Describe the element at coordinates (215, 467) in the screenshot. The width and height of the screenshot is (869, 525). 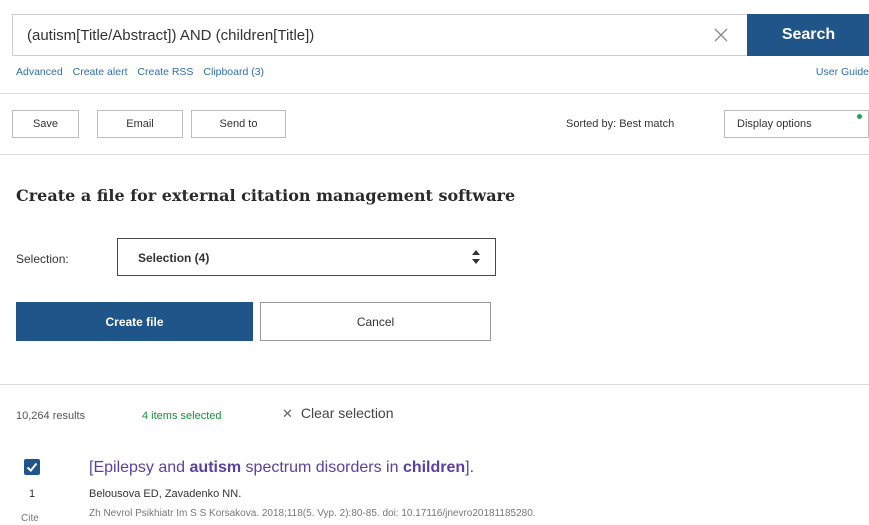
I see `title-highlight: autism` at that location.